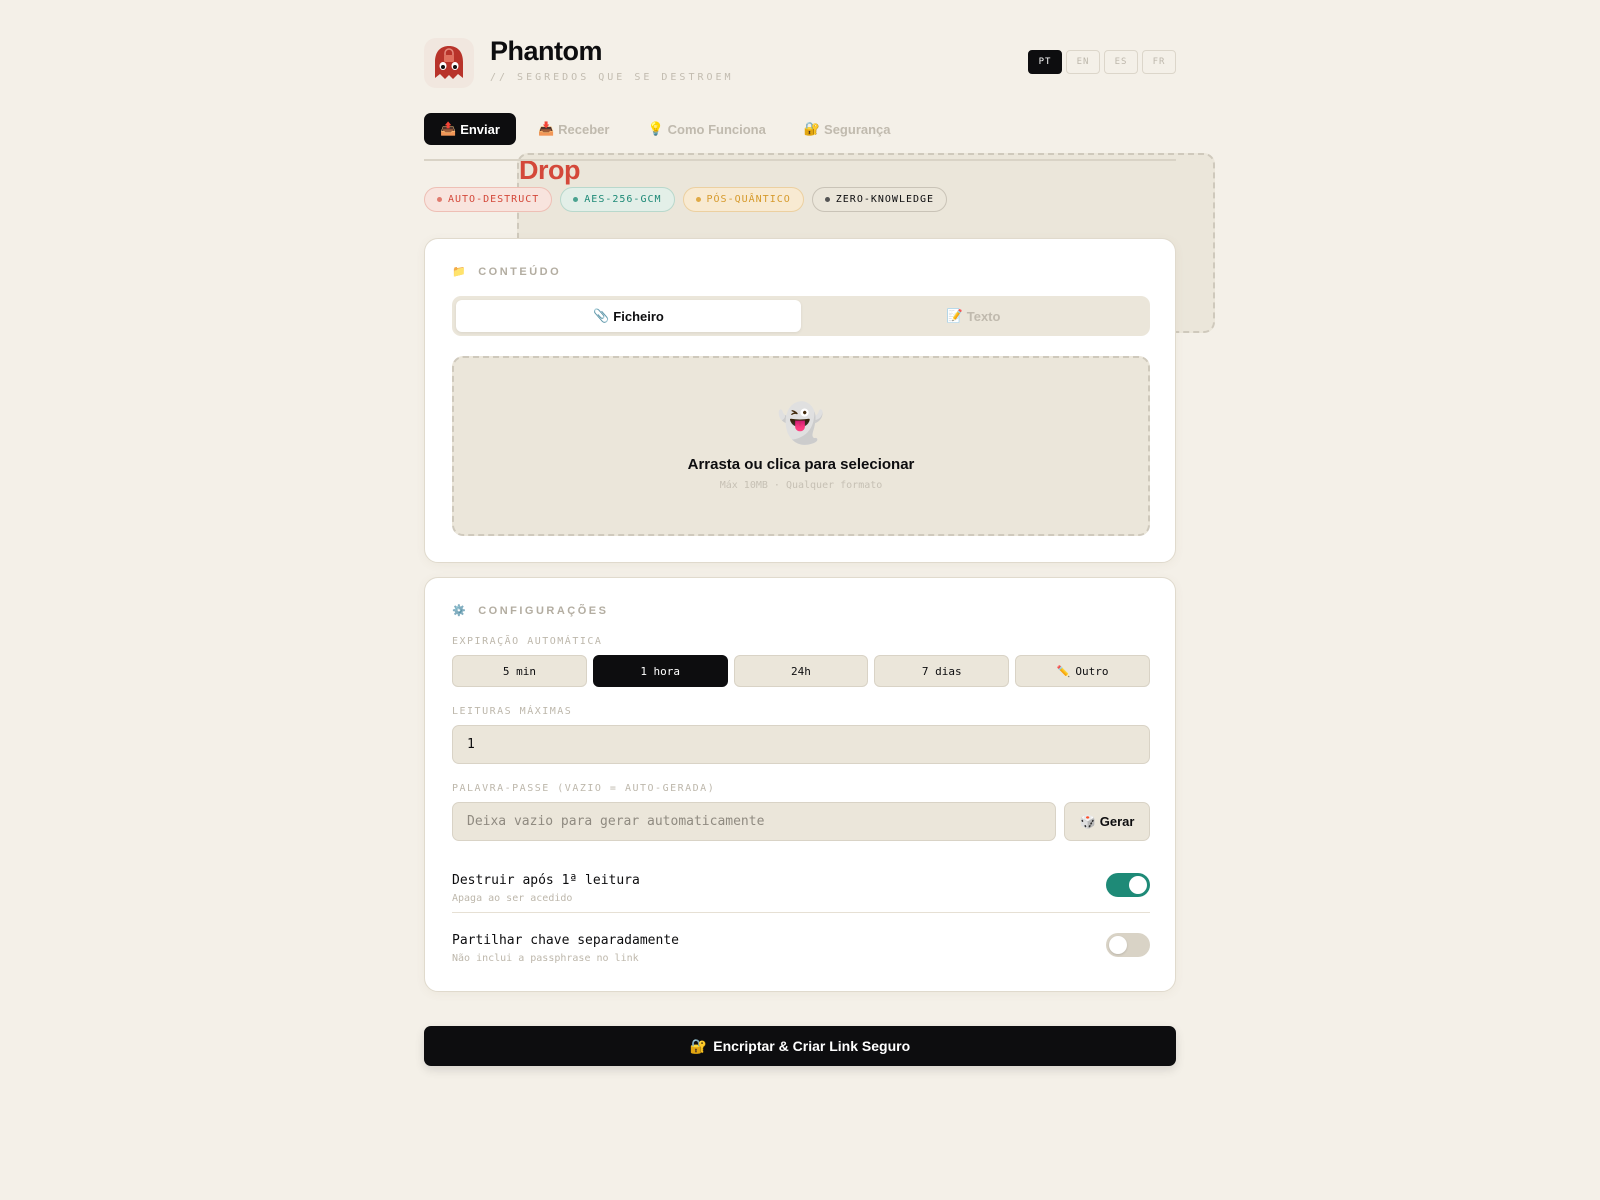 This screenshot has height=1200, width=1600. I want to click on expiration-option-outro: ✏️ Outro, so click(1082, 671).